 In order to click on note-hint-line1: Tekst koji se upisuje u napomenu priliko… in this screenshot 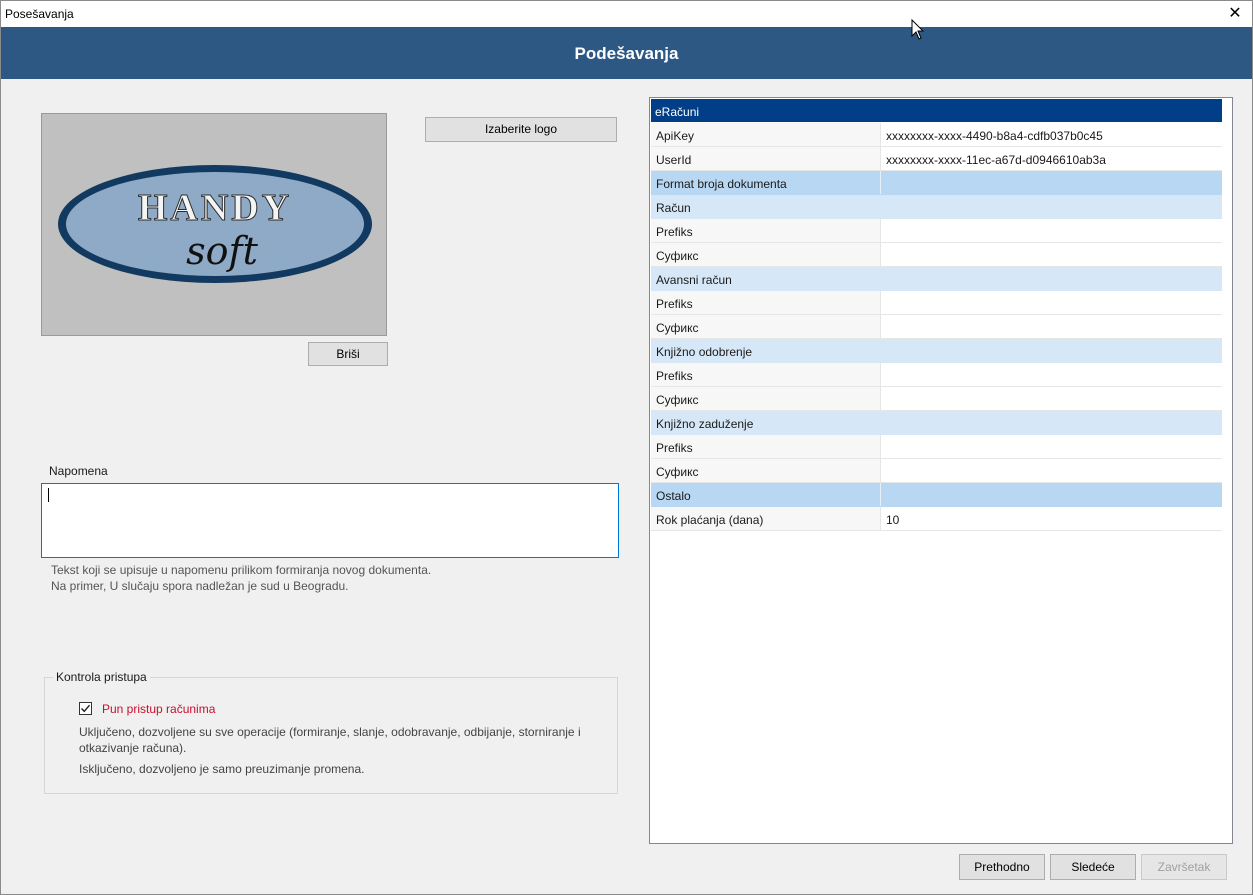, I will do `click(241, 570)`.